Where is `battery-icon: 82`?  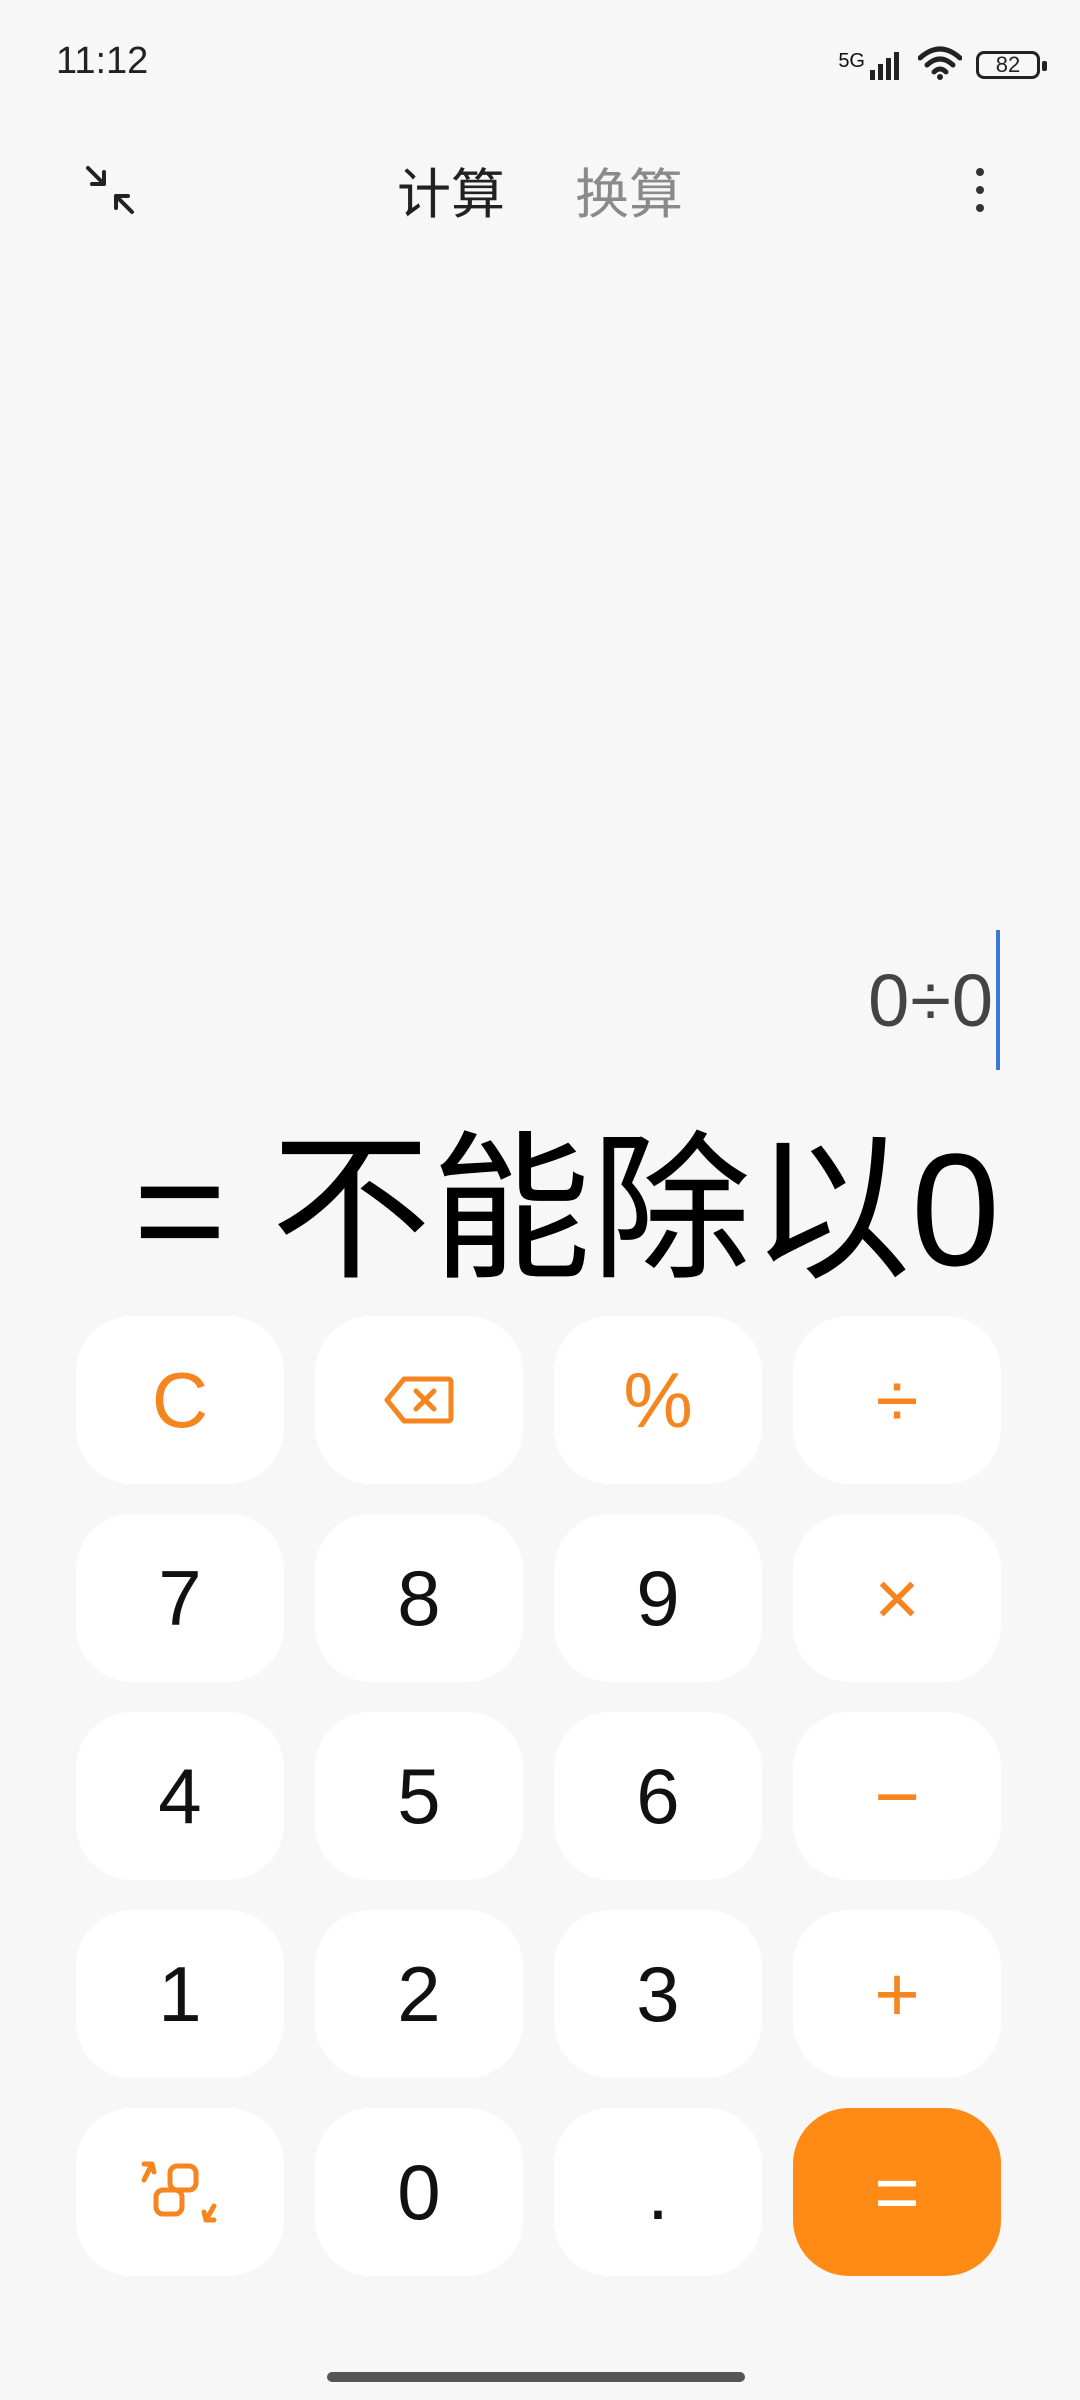 battery-icon: 82 is located at coordinates (1011, 65).